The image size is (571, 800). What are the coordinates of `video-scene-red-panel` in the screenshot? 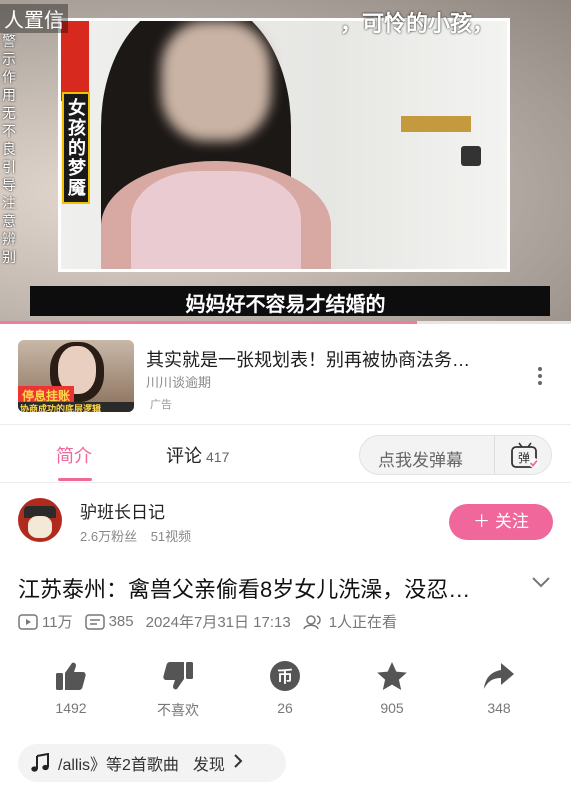 It's located at (75, 61).